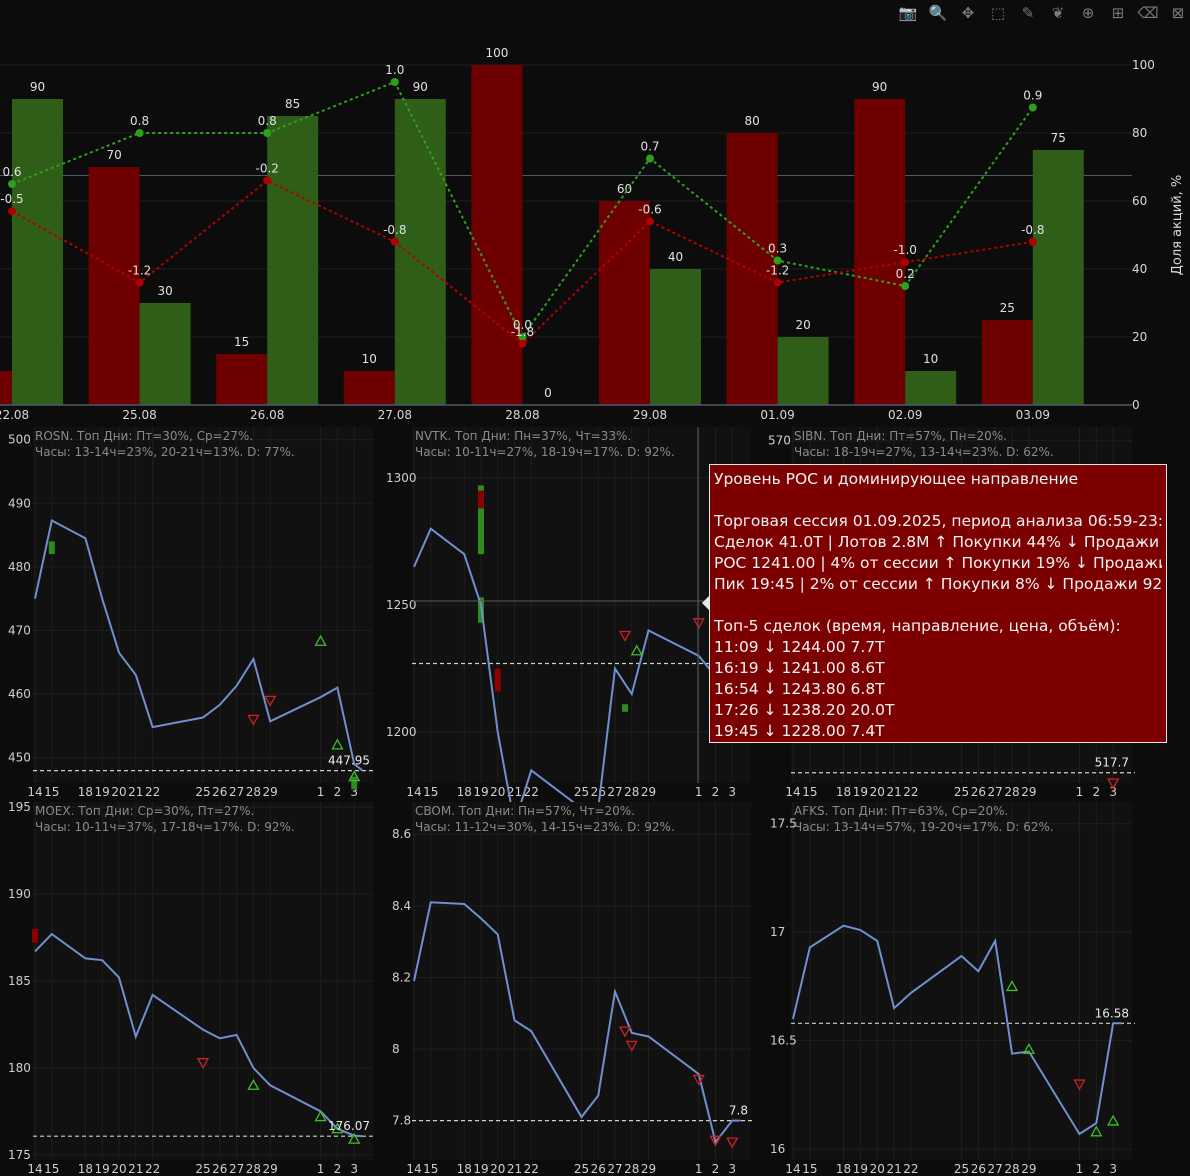 The height and width of the screenshot is (1176, 1190). I want to click on zoom-in-icon: ⊕, so click(1088, 13).